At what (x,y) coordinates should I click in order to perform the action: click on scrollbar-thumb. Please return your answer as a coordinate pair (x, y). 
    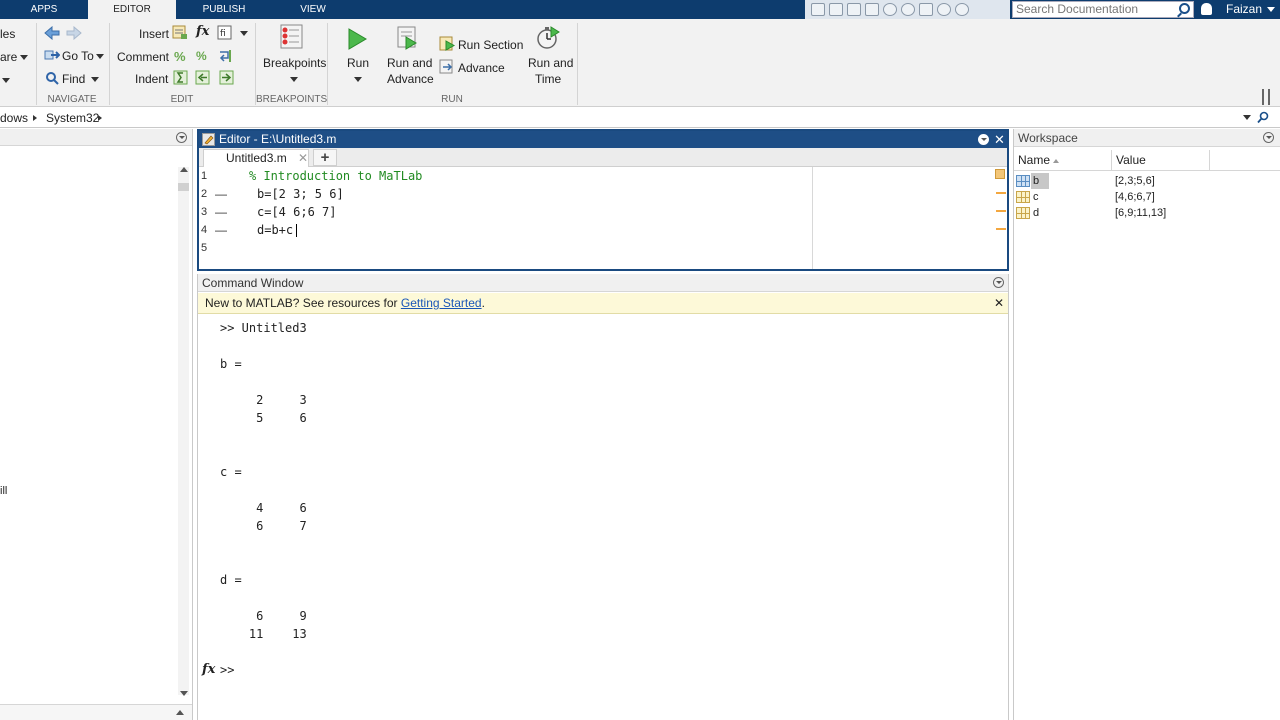
    Looking at the image, I should click on (183, 187).